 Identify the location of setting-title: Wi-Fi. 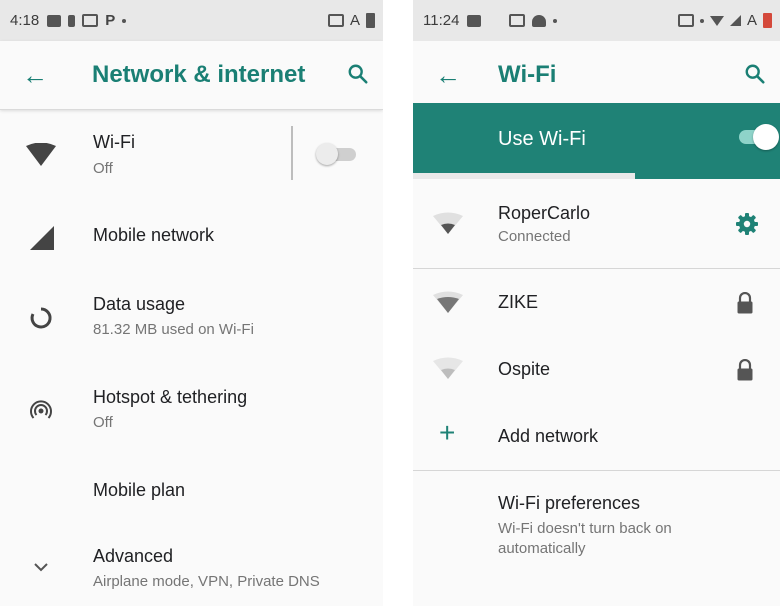
(114, 142).